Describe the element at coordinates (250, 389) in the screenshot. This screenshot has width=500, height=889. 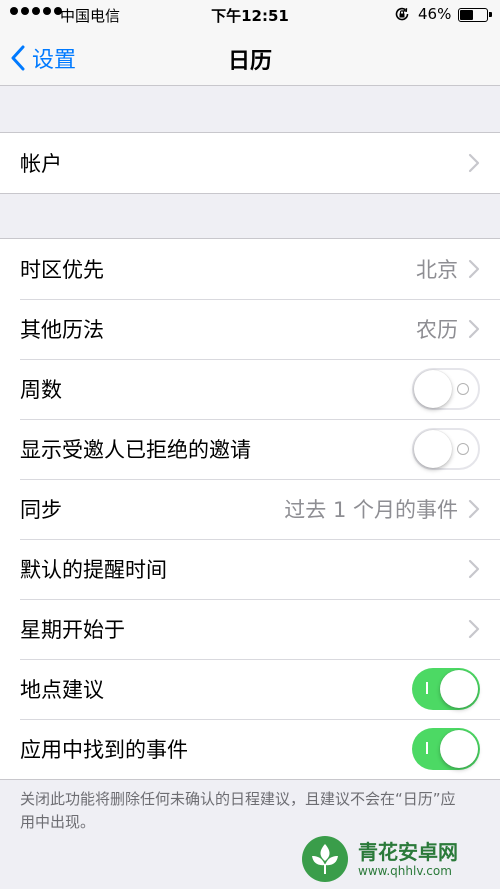
I see `settings-row: 周数` at that location.